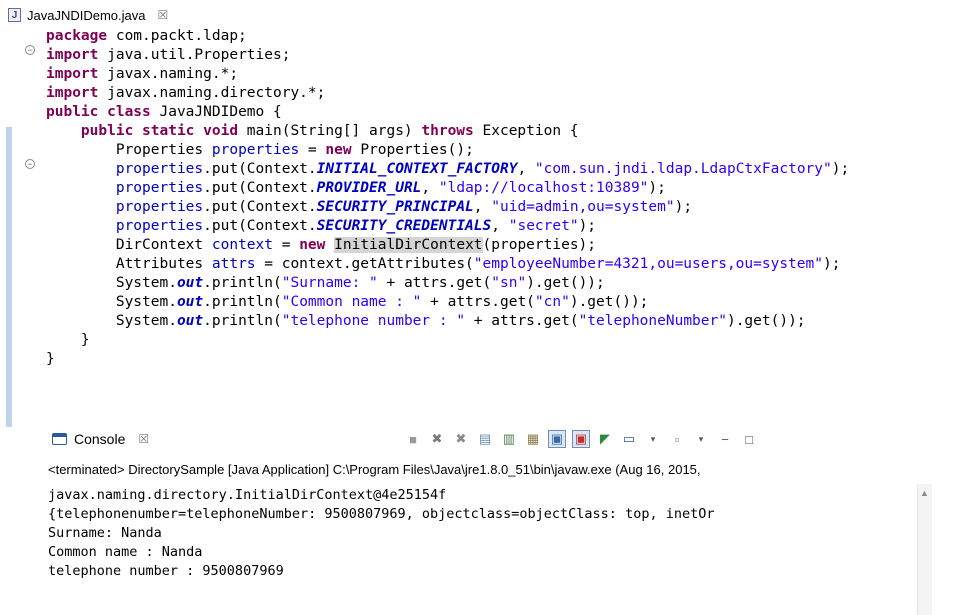 This screenshot has width=956, height=615. I want to click on console-tab: Console ☒, so click(100, 439).